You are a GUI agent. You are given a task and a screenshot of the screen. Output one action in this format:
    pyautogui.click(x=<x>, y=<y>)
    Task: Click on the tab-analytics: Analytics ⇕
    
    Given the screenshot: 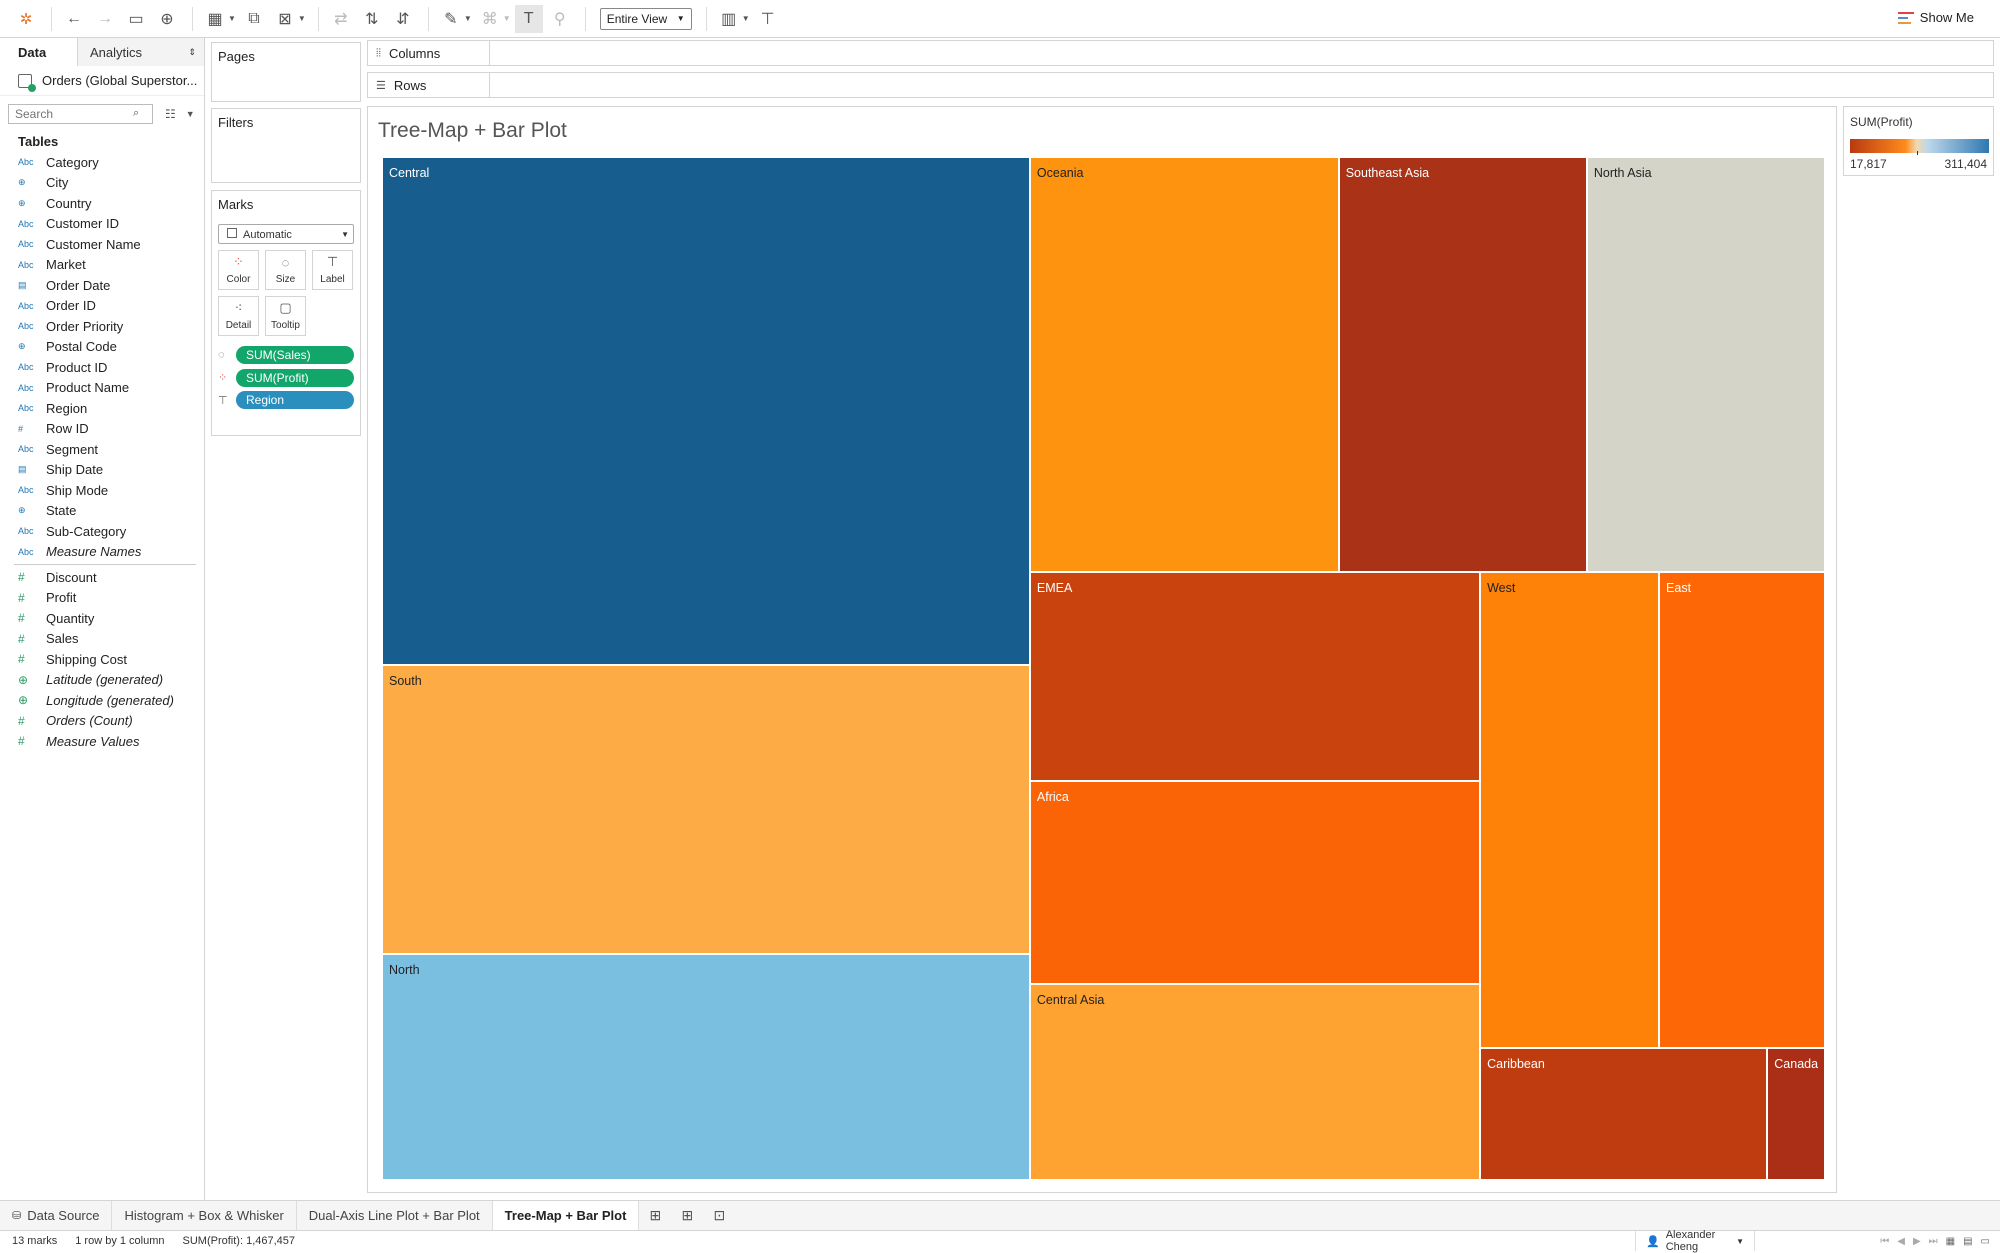 What is the action you would take?
    pyautogui.click(x=140, y=52)
    